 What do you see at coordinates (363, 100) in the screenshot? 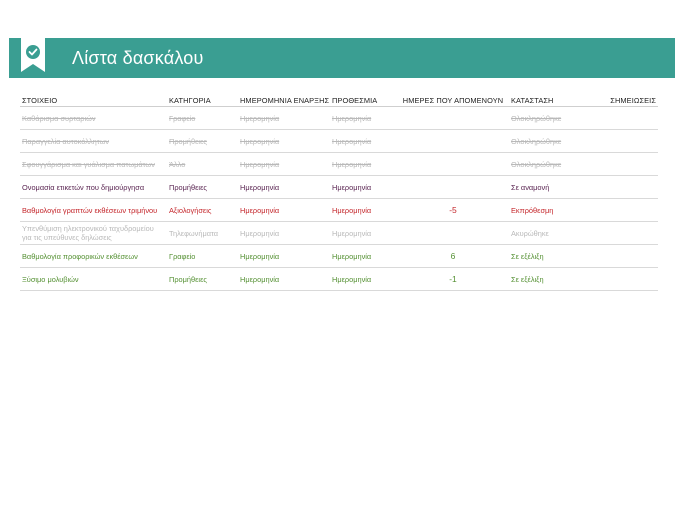
I see `column-header-due-date: ΠΡΟΘΕΣΜΙΑ` at bounding box center [363, 100].